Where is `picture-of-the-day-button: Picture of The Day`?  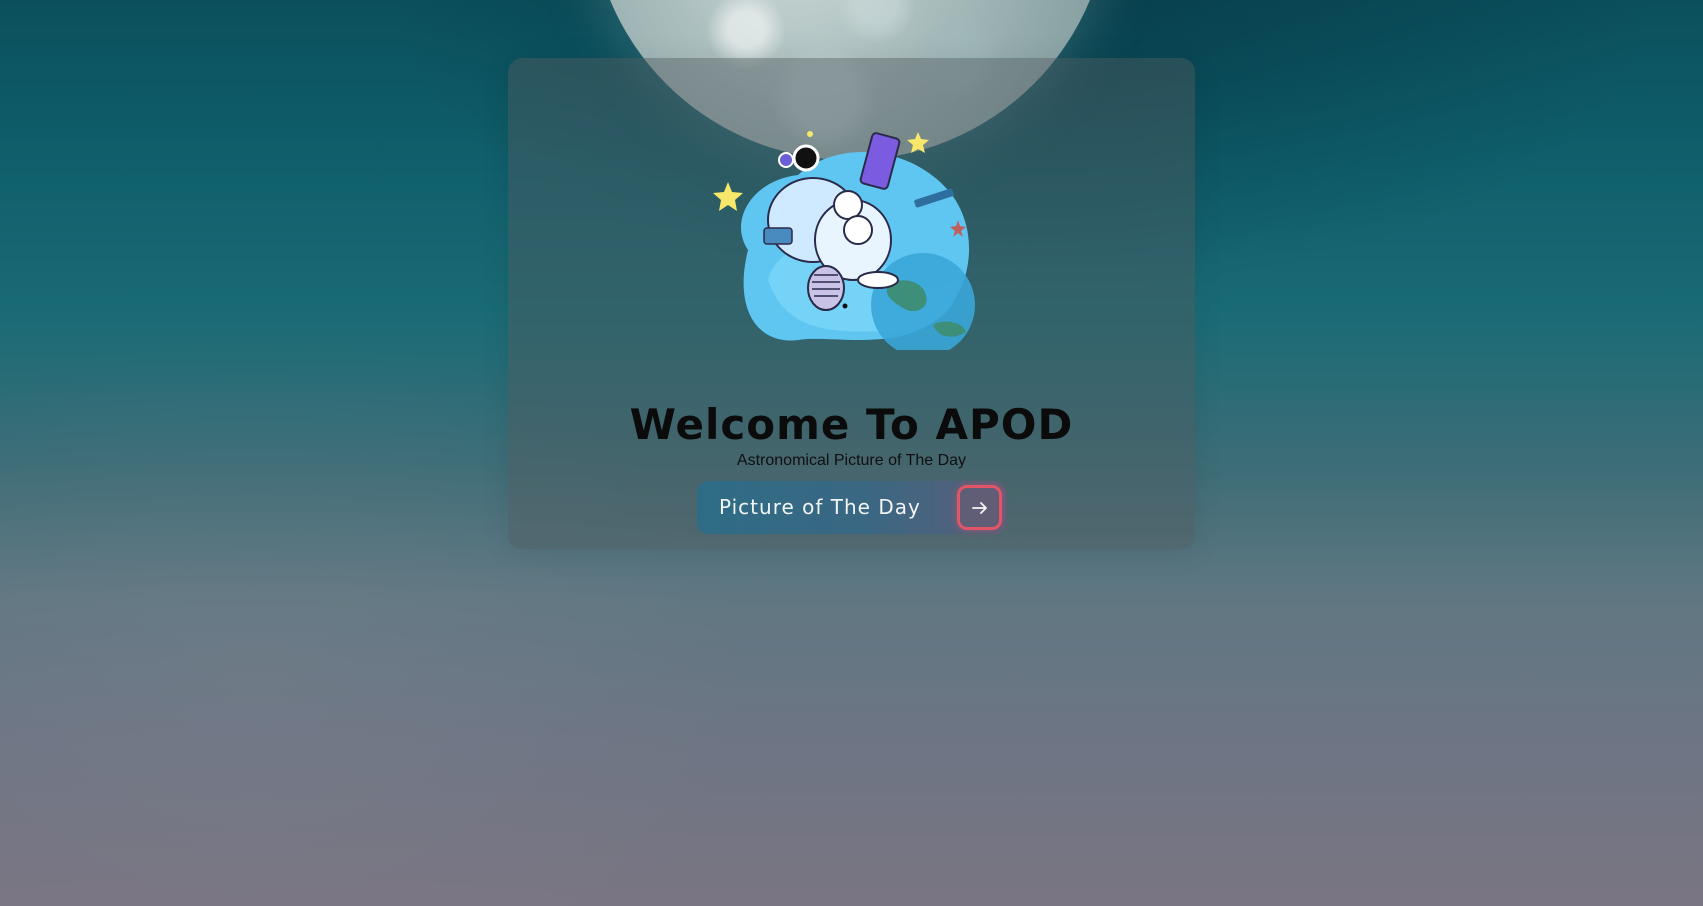
picture-of-the-day-button: Picture of The Day is located at coordinates (851, 507).